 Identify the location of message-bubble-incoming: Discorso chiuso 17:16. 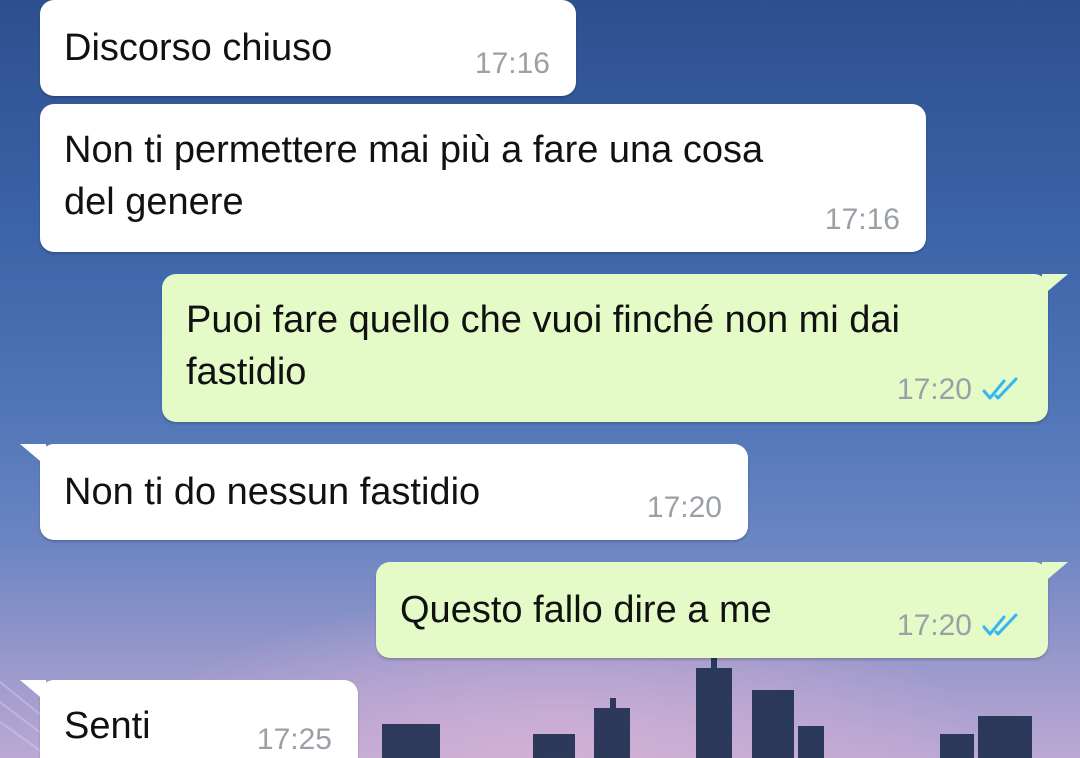
(308, 48).